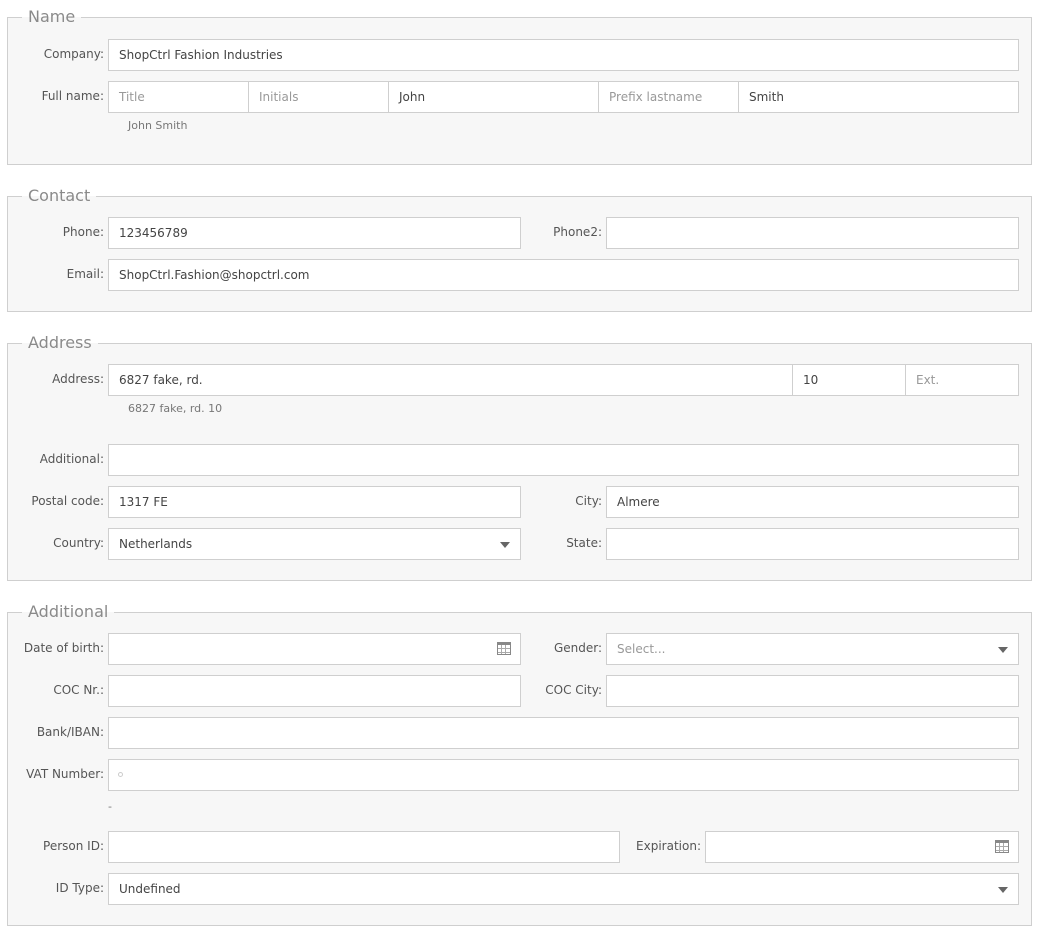 This screenshot has height=931, width=1039. What do you see at coordinates (178, 97) in the screenshot?
I see `title-input: Title` at bounding box center [178, 97].